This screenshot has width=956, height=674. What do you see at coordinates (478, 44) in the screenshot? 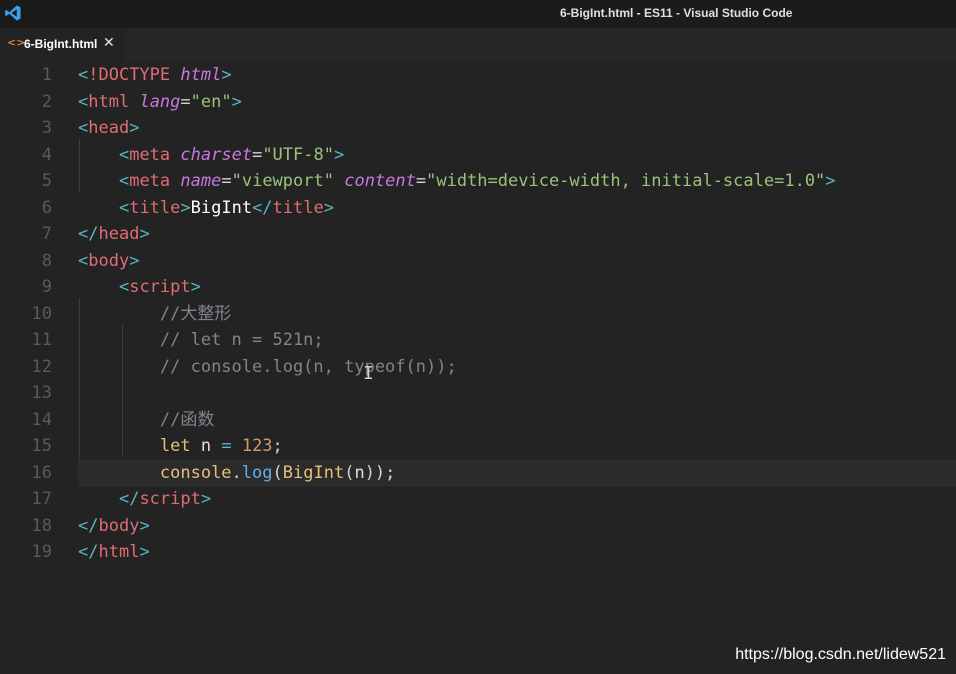
I see `tab-bar: <> 6-BigInt.html ✕` at bounding box center [478, 44].